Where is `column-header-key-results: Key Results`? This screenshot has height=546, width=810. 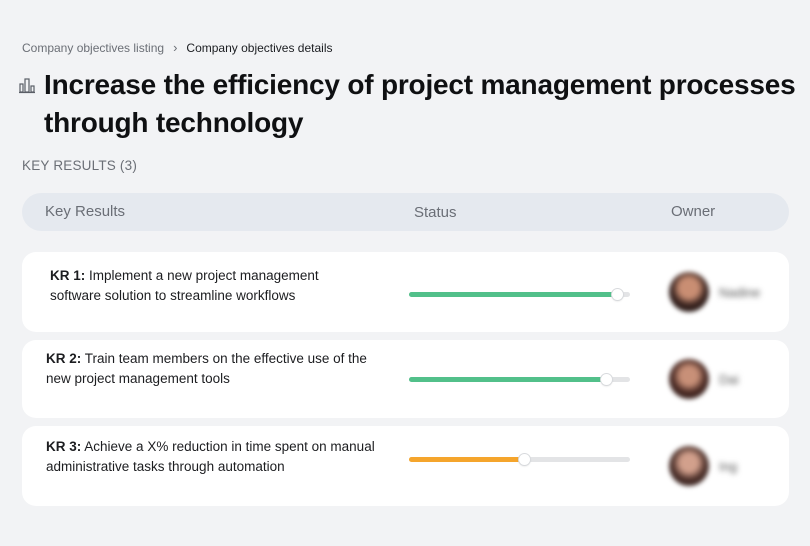
column-header-key-results: Key Results is located at coordinates (85, 211).